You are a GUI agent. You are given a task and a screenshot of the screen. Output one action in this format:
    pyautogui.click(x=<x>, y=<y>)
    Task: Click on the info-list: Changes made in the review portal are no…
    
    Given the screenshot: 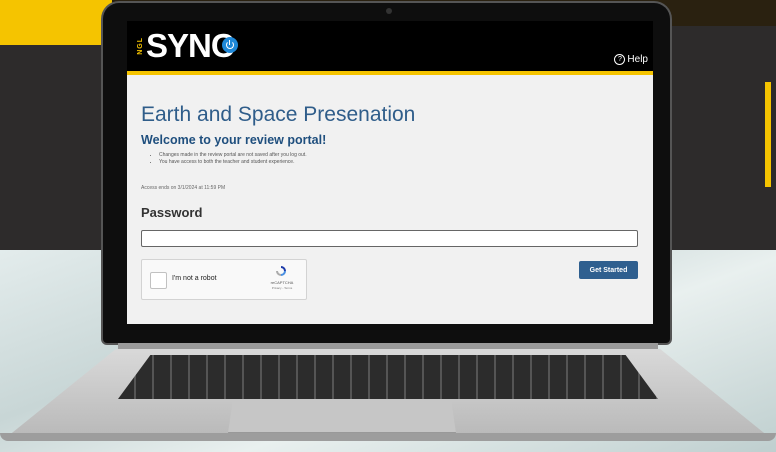 What is the action you would take?
    pyautogui.click(x=228, y=159)
    